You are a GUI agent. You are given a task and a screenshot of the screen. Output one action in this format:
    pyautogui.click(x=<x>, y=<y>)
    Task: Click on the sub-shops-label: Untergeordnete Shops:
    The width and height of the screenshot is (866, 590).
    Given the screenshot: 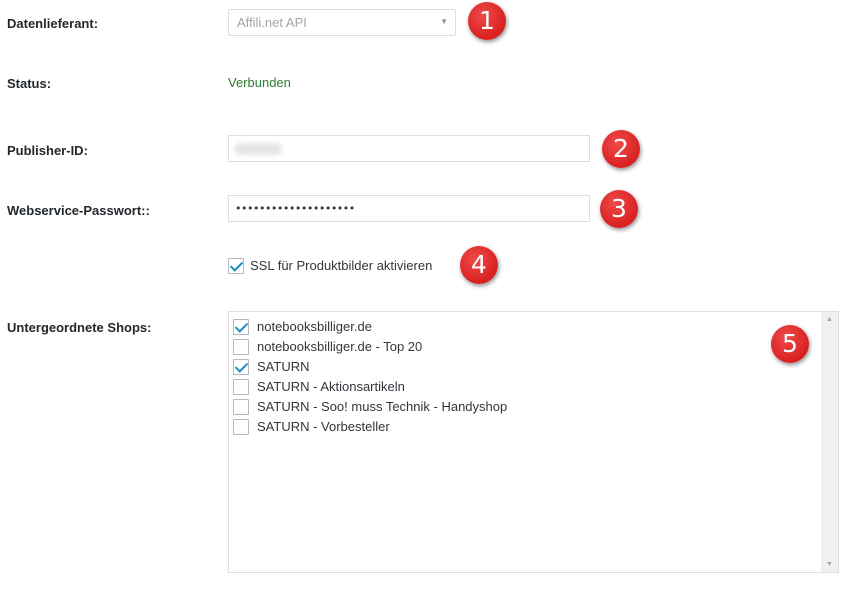 What is the action you would take?
    pyautogui.click(x=79, y=327)
    